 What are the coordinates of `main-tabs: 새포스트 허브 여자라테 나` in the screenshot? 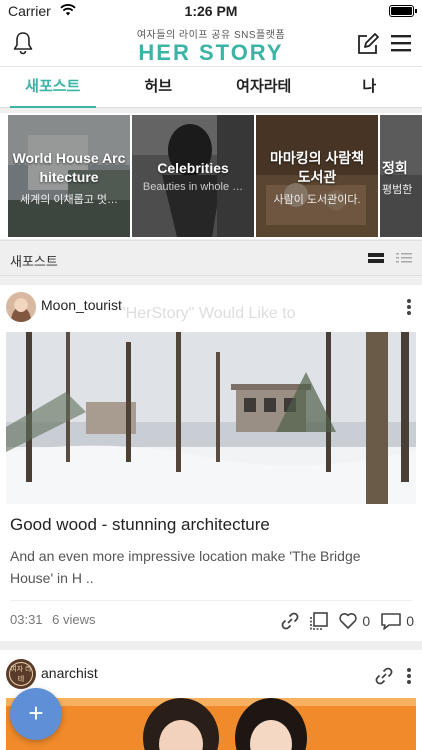 It's located at (211, 87).